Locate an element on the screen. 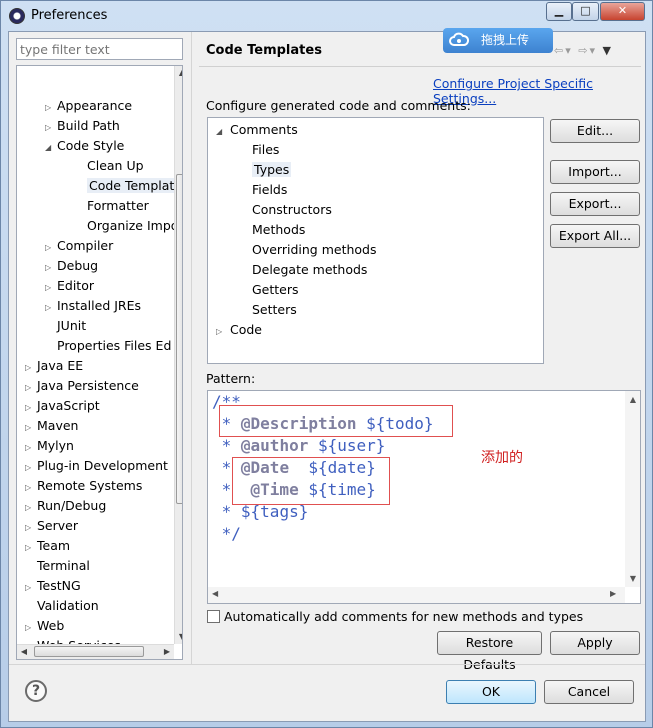 The height and width of the screenshot is (728, 653). tree-item: ▷ Run/Debug is located at coordinates (65, 506).